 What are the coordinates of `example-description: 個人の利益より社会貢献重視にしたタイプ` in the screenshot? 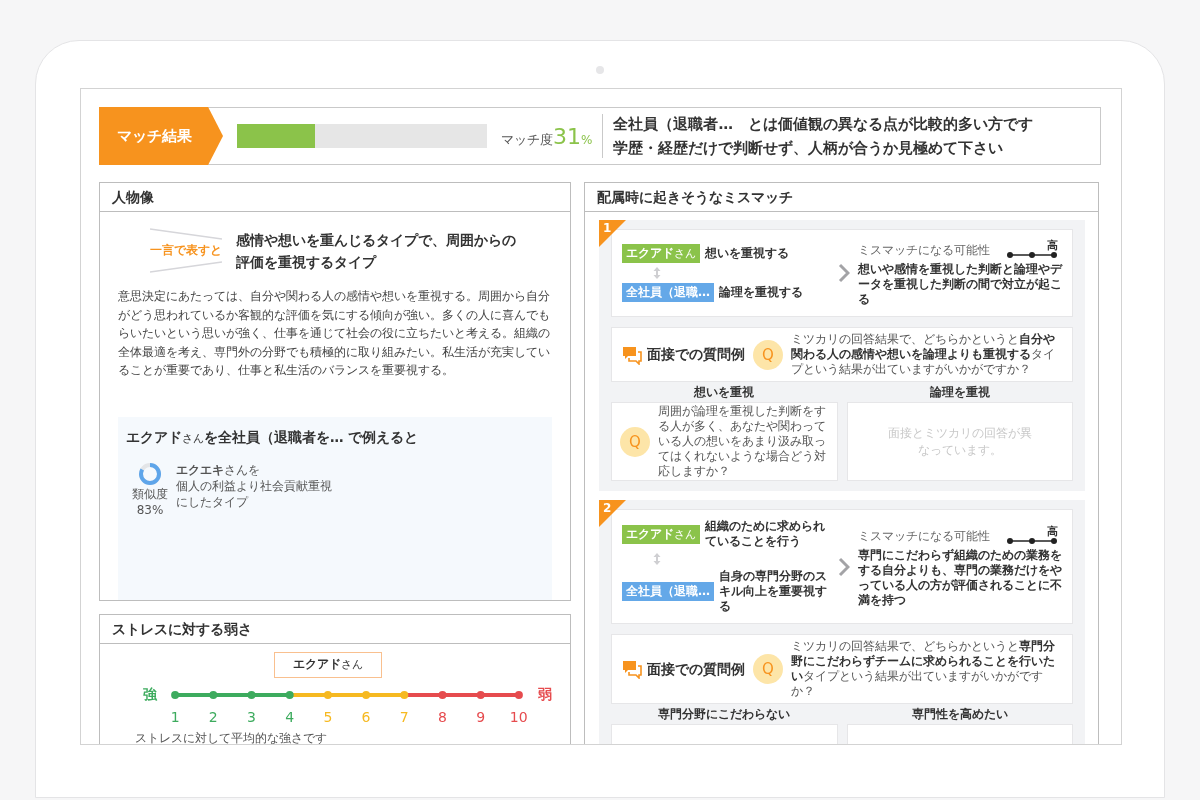 It's located at (254, 493).